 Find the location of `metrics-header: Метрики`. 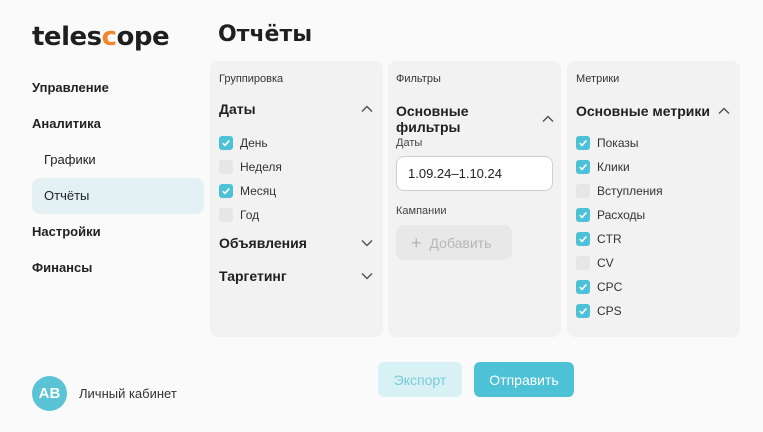

metrics-header: Метрики is located at coordinates (598, 79).